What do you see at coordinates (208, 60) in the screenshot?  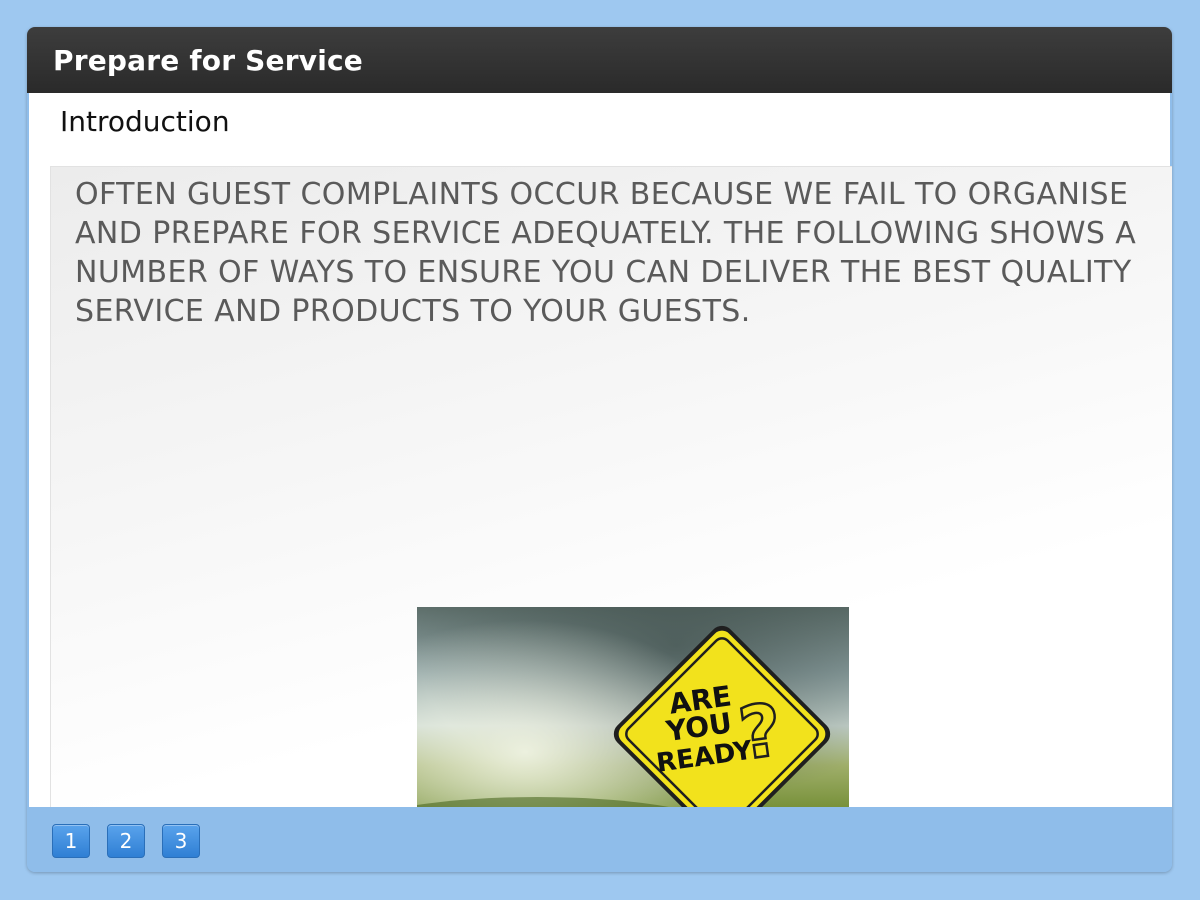 I see `window-title: Prepare for Service` at bounding box center [208, 60].